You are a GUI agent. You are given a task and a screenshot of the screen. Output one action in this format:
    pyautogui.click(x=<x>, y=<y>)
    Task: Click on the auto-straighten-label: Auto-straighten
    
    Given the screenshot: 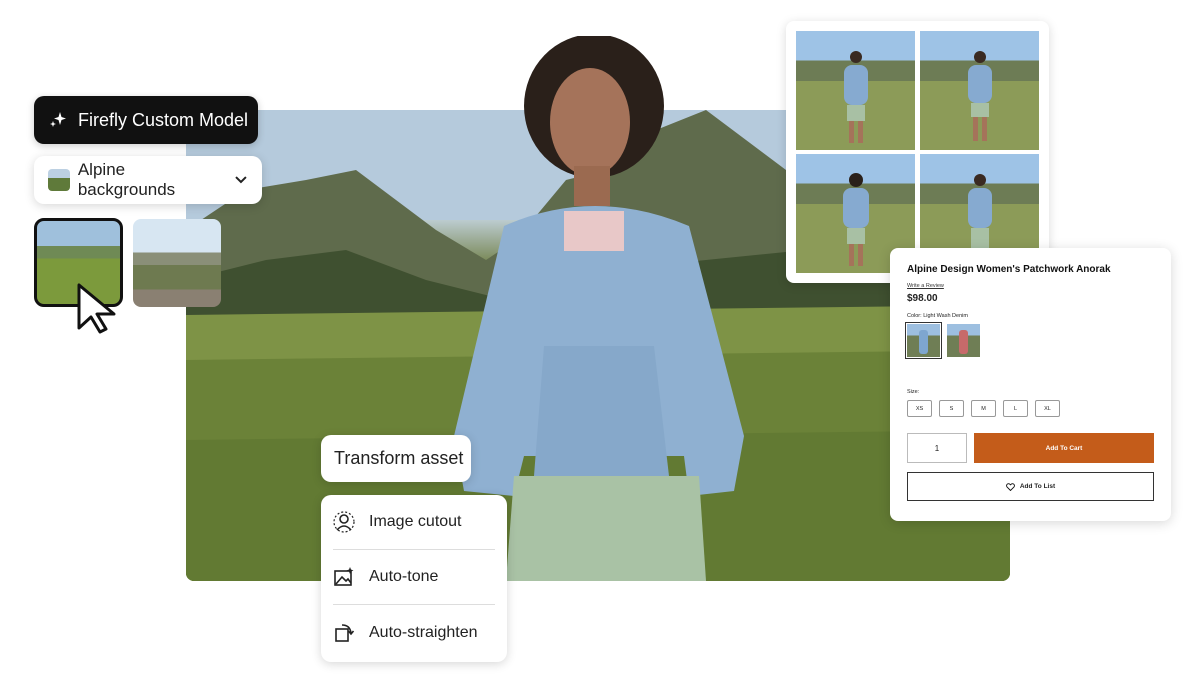 What is the action you would take?
    pyautogui.click(x=423, y=632)
    